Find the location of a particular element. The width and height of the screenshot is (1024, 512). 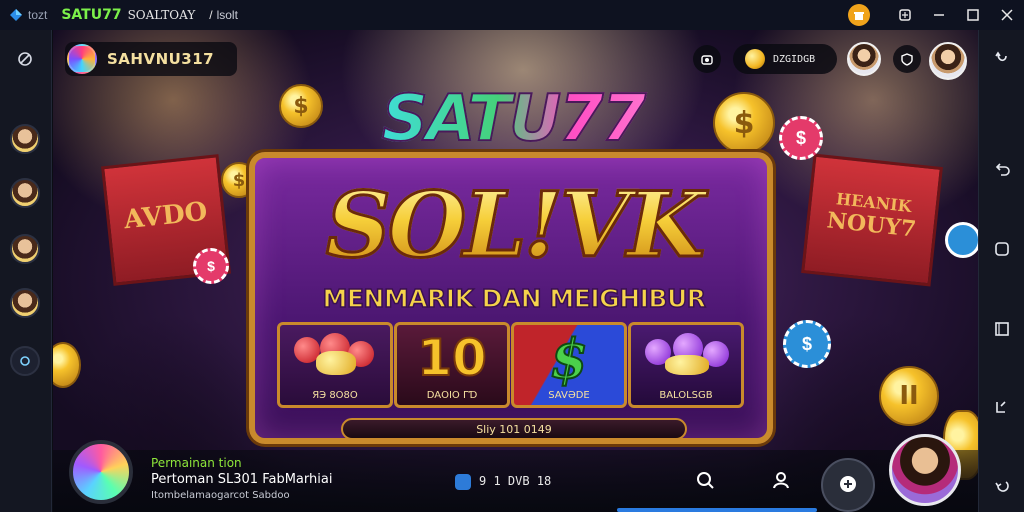

tagline: MENMARIK DAN MEIGHIBUR is located at coordinates (514, 298).